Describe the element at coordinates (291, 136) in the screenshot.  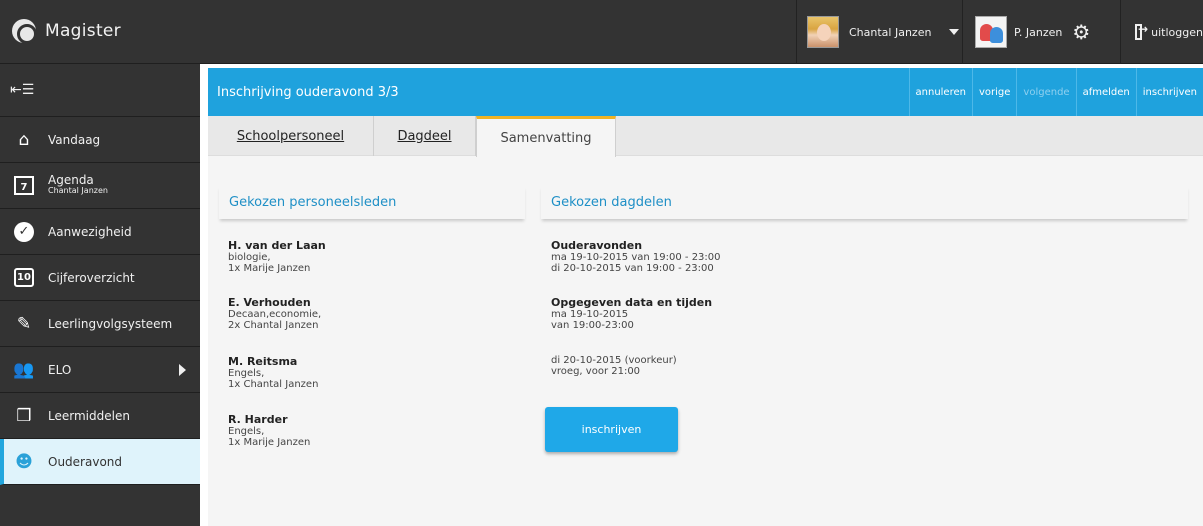
I see `tab-schoolpersoneel: Schoolpersoneel` at that location.